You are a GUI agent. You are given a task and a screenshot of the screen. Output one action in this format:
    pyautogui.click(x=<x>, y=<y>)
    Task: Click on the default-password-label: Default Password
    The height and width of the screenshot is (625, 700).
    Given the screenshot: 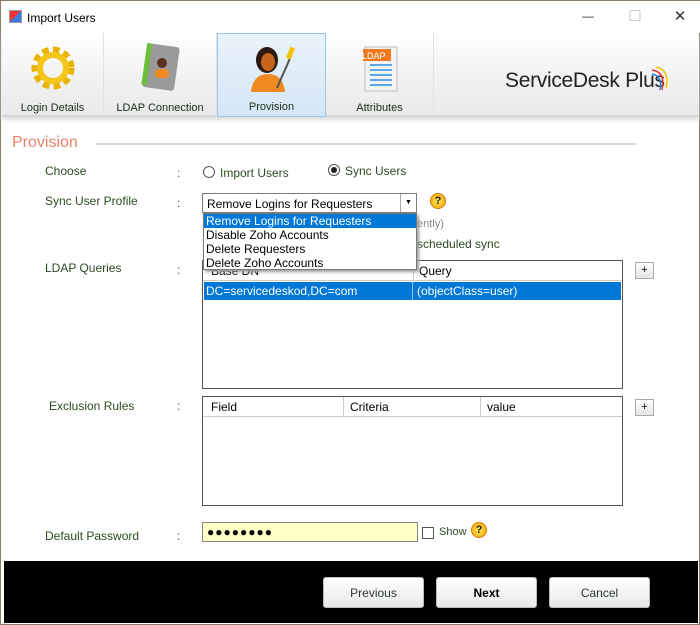 What is the action you would take?
    pyautogui.click(x=92, y=536)
    